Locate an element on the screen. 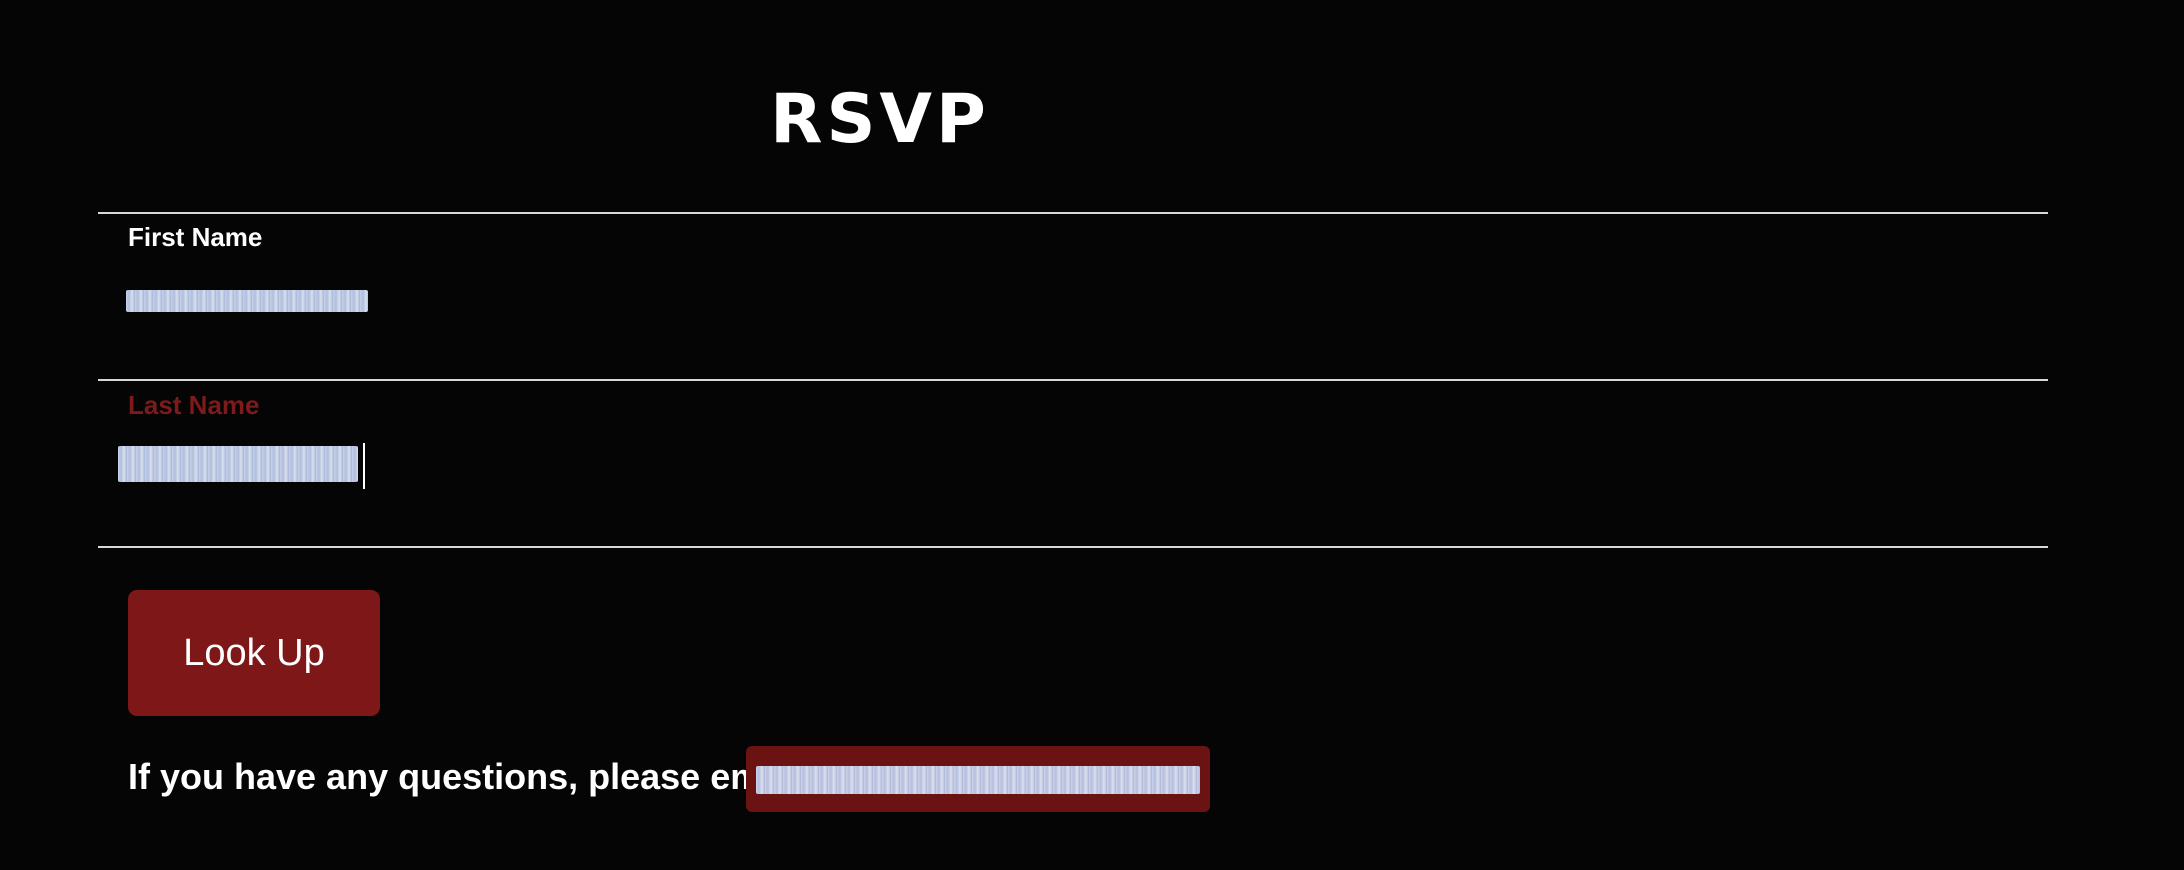  look-up-button: Look Up is located at coordinates (254, 653).